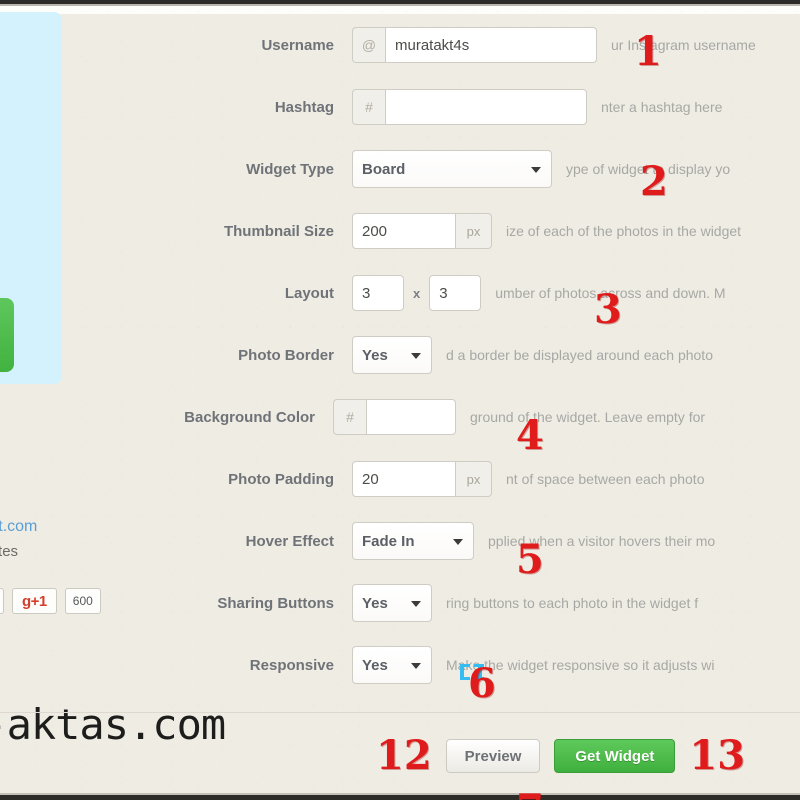 Image resolution: width=800 pixels, height=800 pixels. Describe the element at coordinates (278, 231) in the screenshot. I see `label-thumbnail-size: Thumbnail Size` at that location.